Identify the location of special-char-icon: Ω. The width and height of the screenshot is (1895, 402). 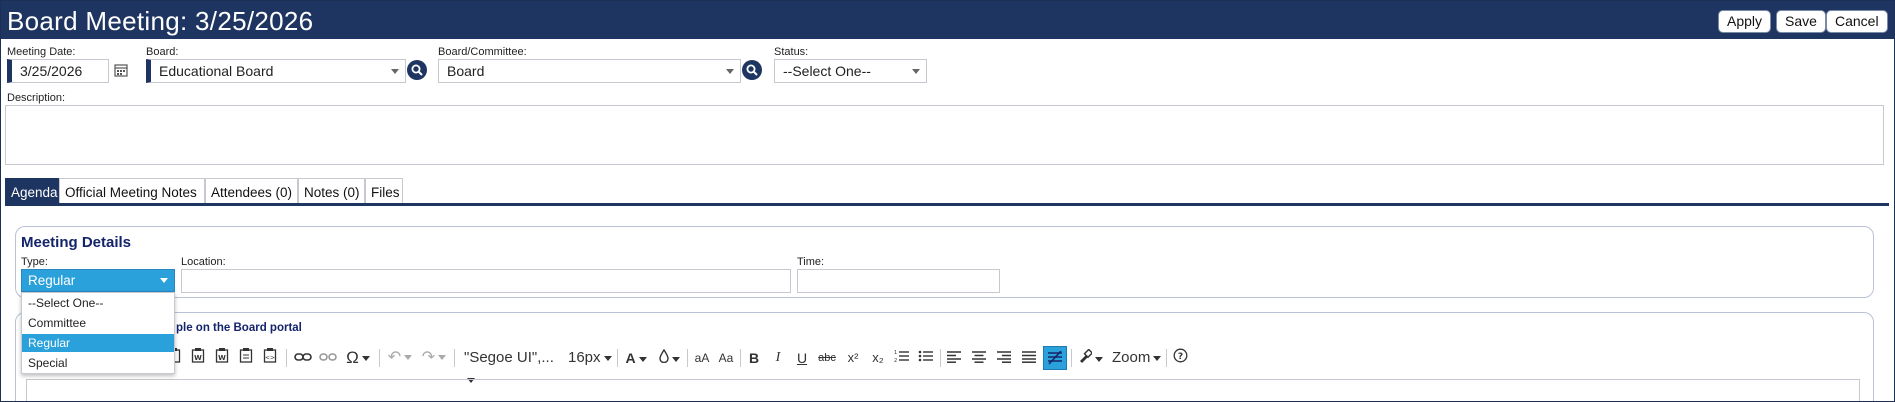
(358, 358).